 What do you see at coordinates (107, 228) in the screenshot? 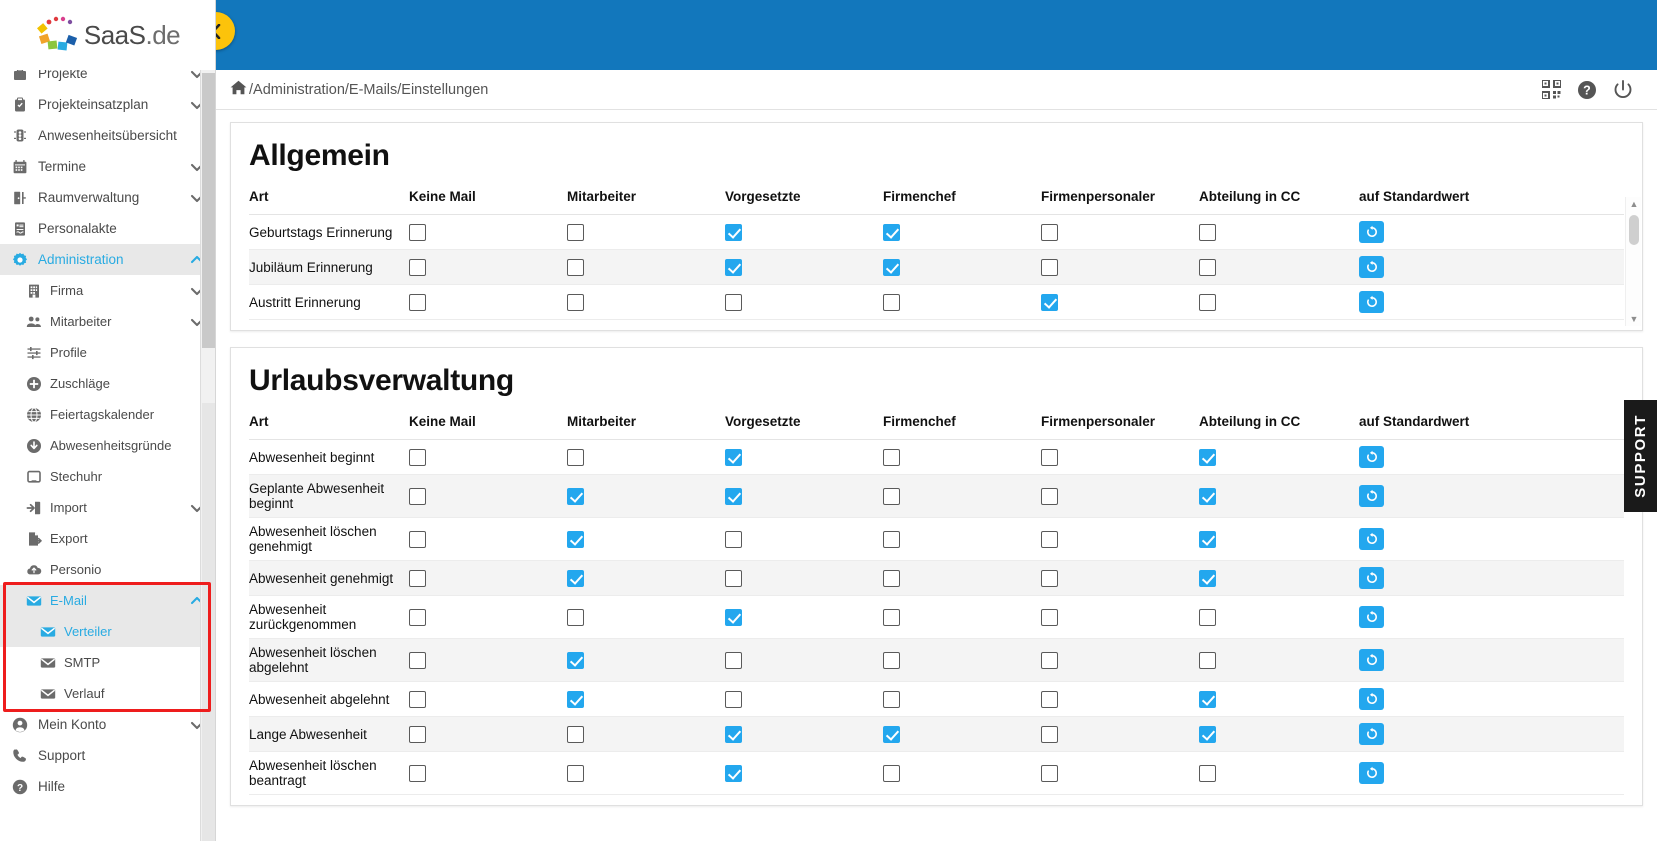
I see `sidebar-item-personalakte: Personalakte` at bounding box center [107, 228].